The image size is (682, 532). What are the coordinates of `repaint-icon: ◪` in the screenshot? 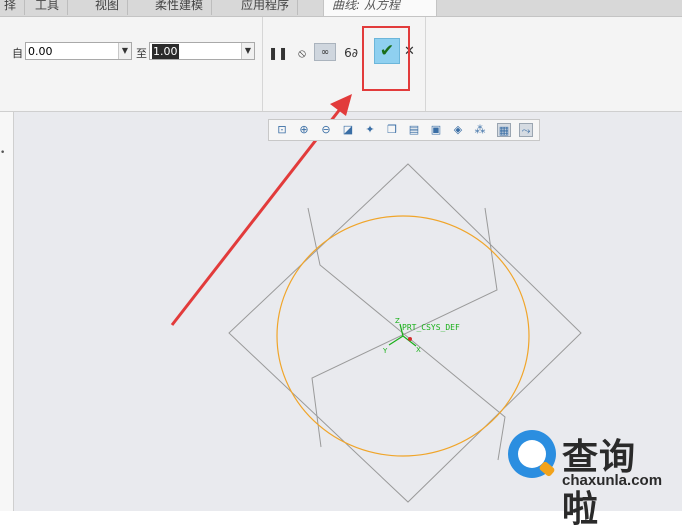 It's located at (348, 130).